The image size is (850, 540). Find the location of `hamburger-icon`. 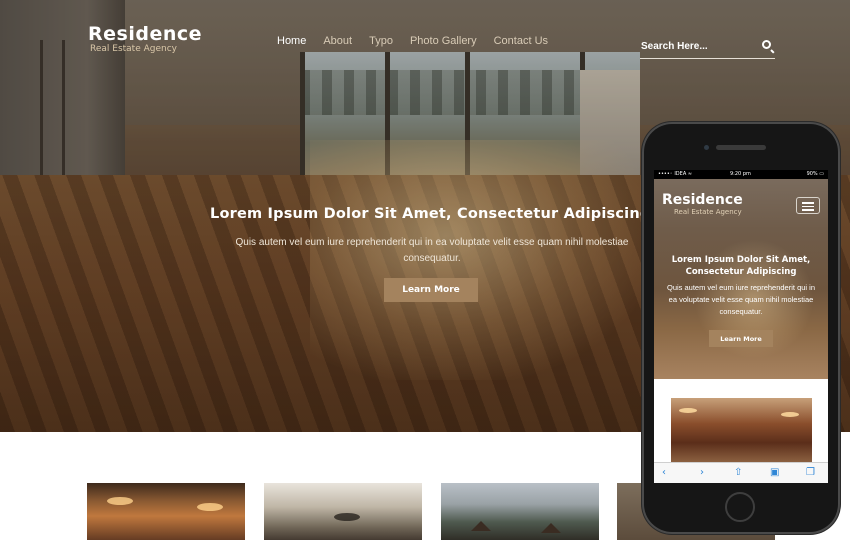

hamburger-icon is located at coordinates (808, 205).